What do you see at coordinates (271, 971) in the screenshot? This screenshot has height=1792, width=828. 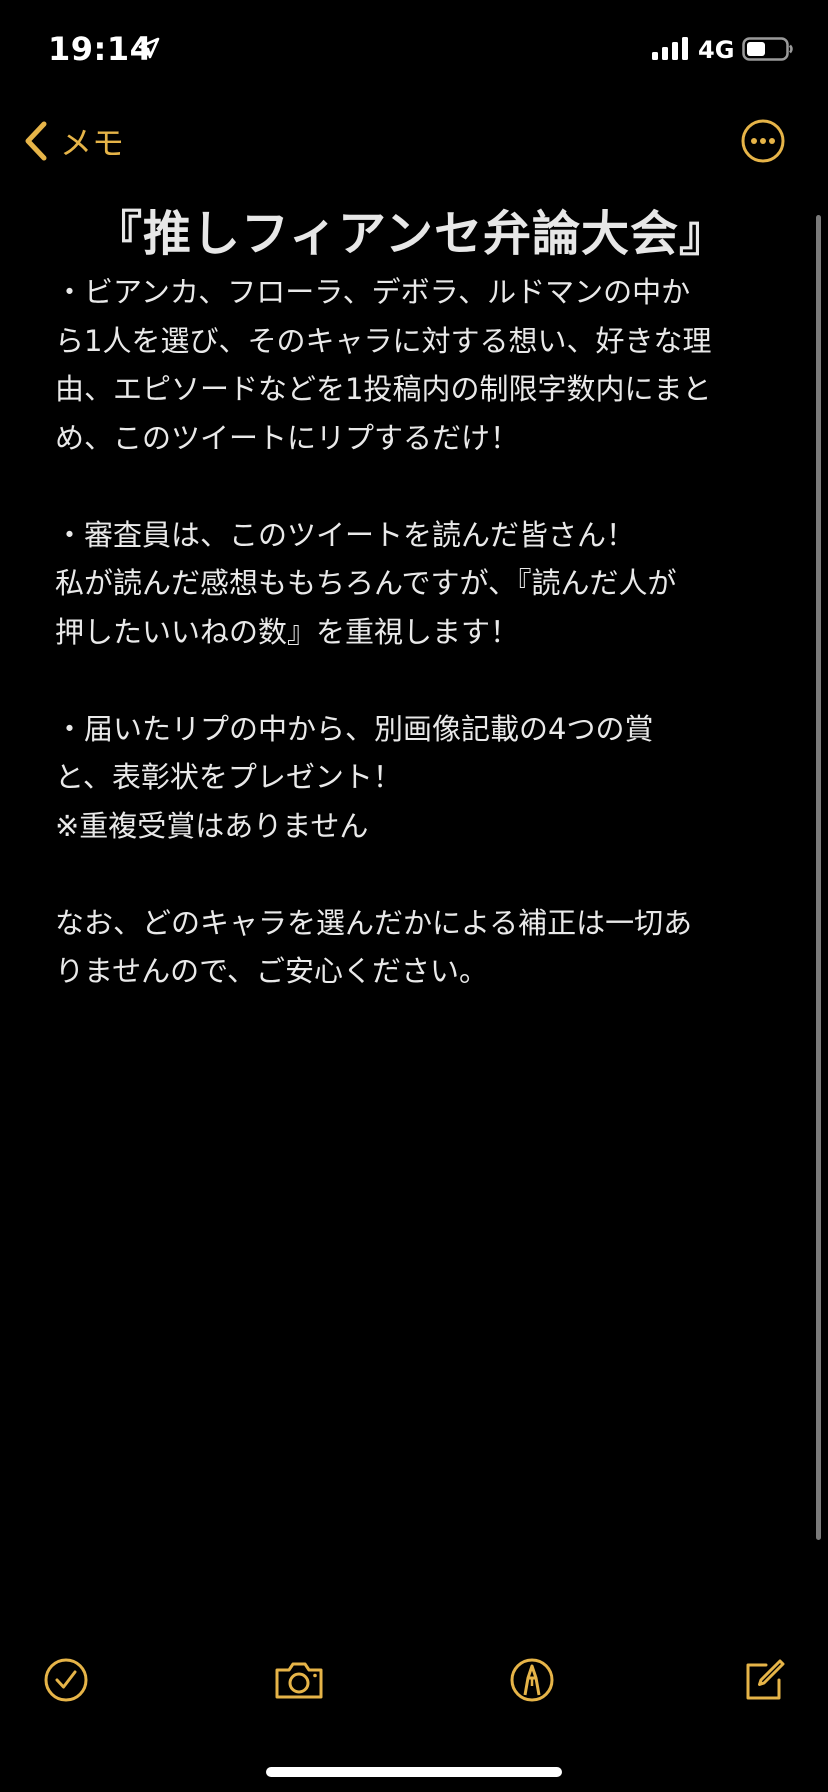 I see `note-line: りませんので、ご安心ください。` at bounding box center [271, 971].